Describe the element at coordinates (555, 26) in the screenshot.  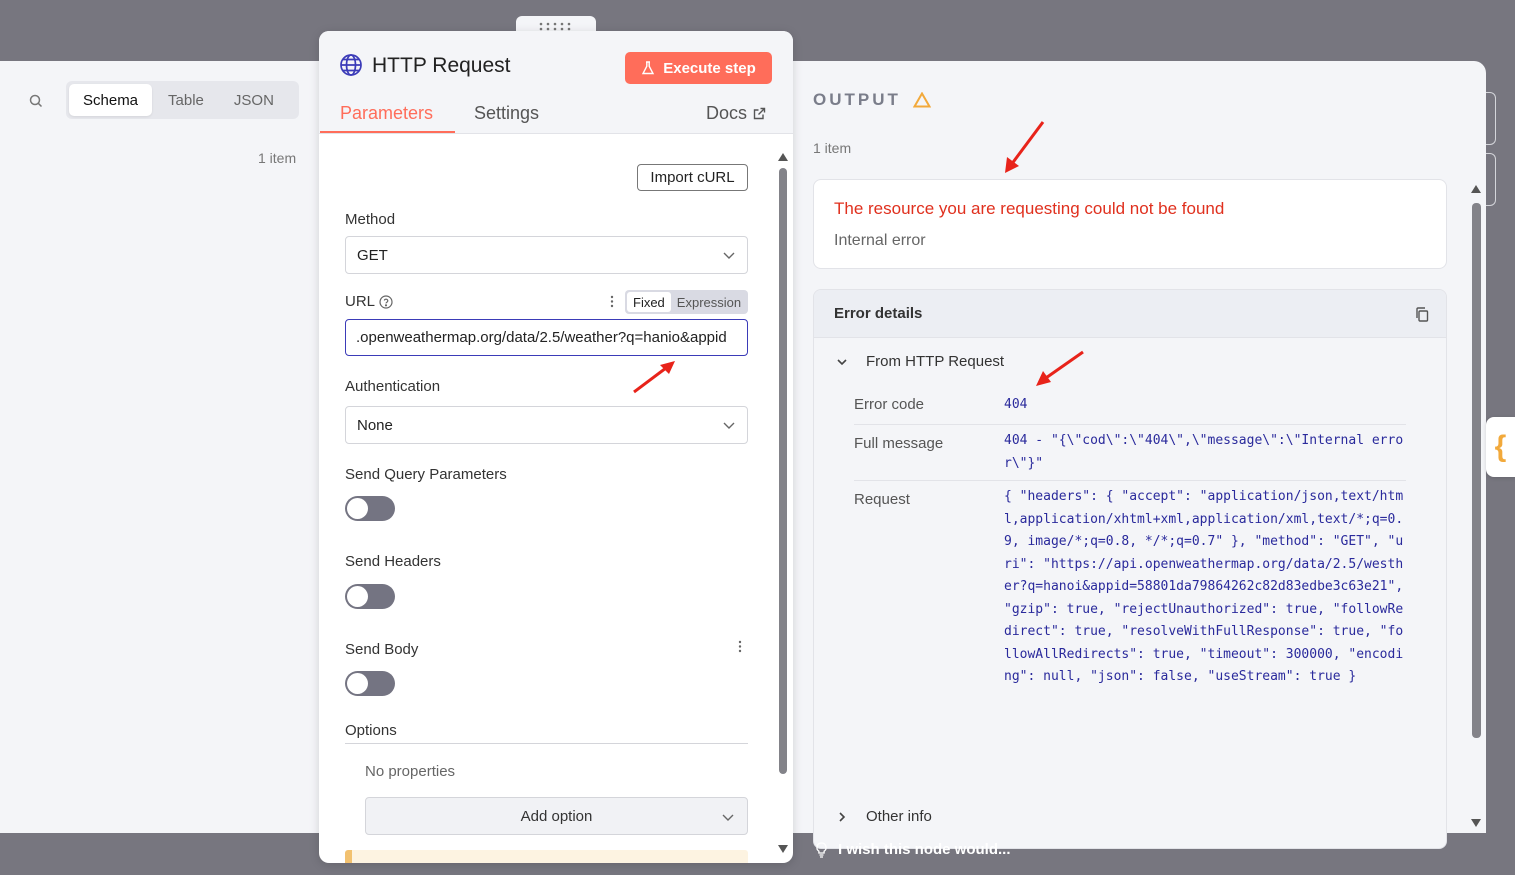
I see `drag-dots-icon` at that location.